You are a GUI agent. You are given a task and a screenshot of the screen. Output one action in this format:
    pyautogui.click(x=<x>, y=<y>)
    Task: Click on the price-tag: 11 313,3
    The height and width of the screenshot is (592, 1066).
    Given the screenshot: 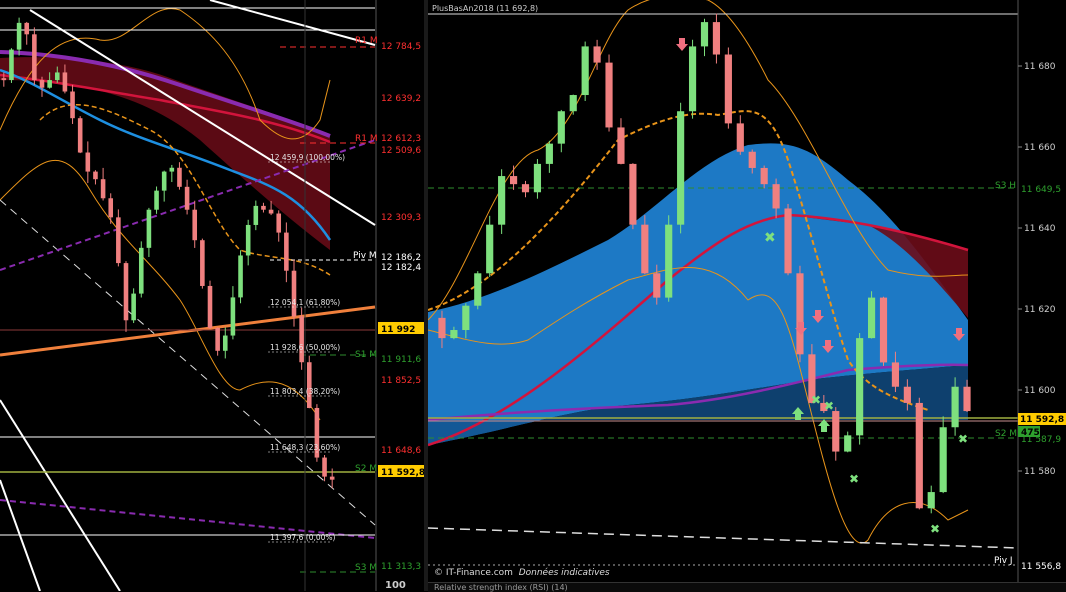 What is the action you would take?
    pyautogui.click(x=401, y=567)
    